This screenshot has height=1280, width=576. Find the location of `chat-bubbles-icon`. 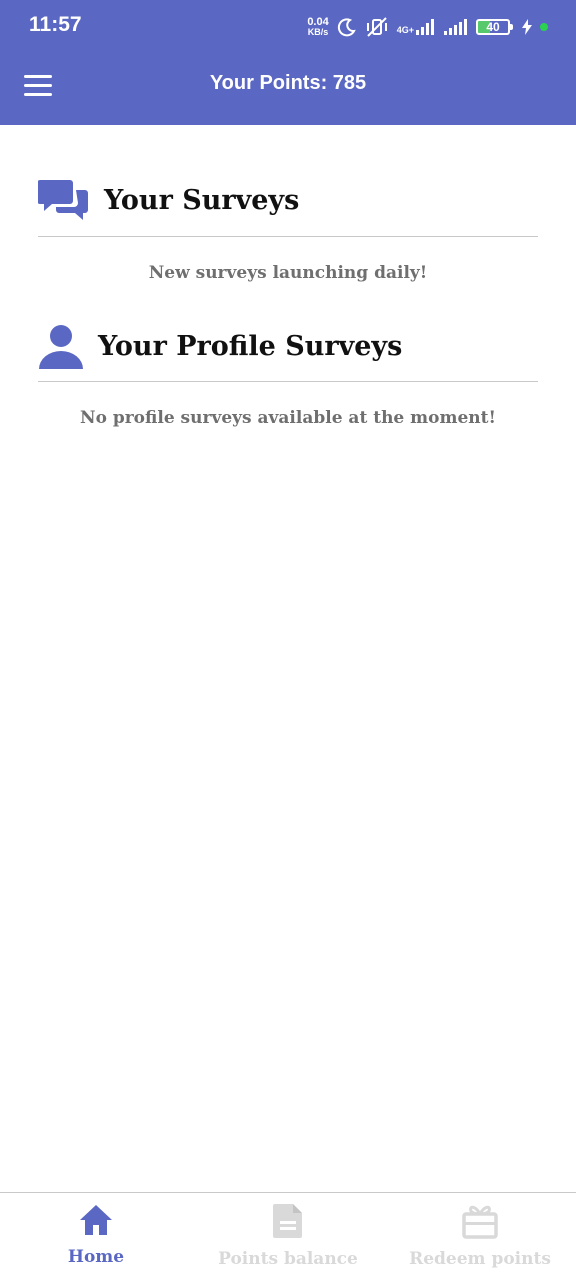

chat-bubbles-icon is located at coordinates (63, 200).